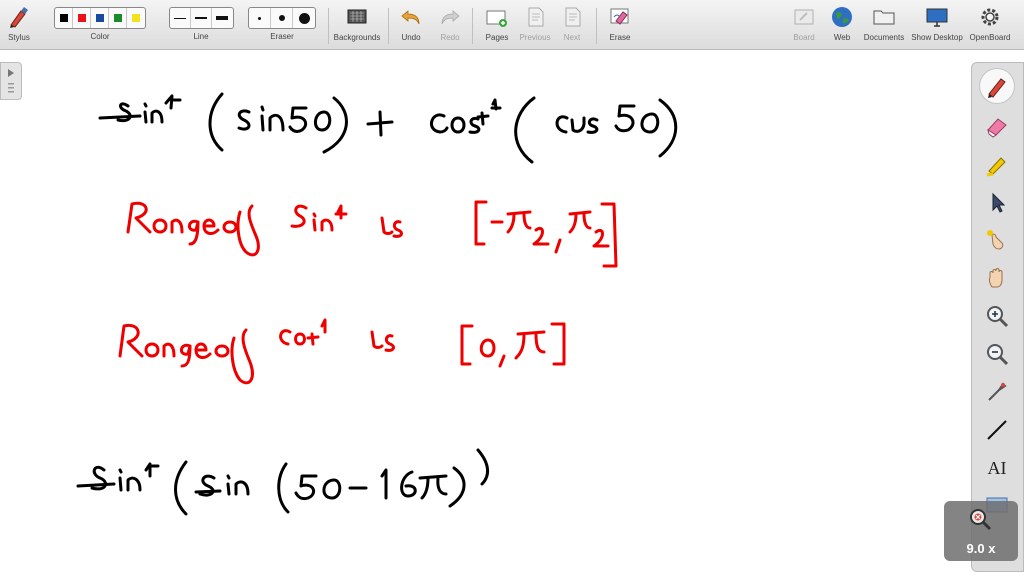 The height and width of the screenshot is (576, 1024). Describe the element at coordinates (997, 126) in the screenshot. I see `eraser-tool` at that location.